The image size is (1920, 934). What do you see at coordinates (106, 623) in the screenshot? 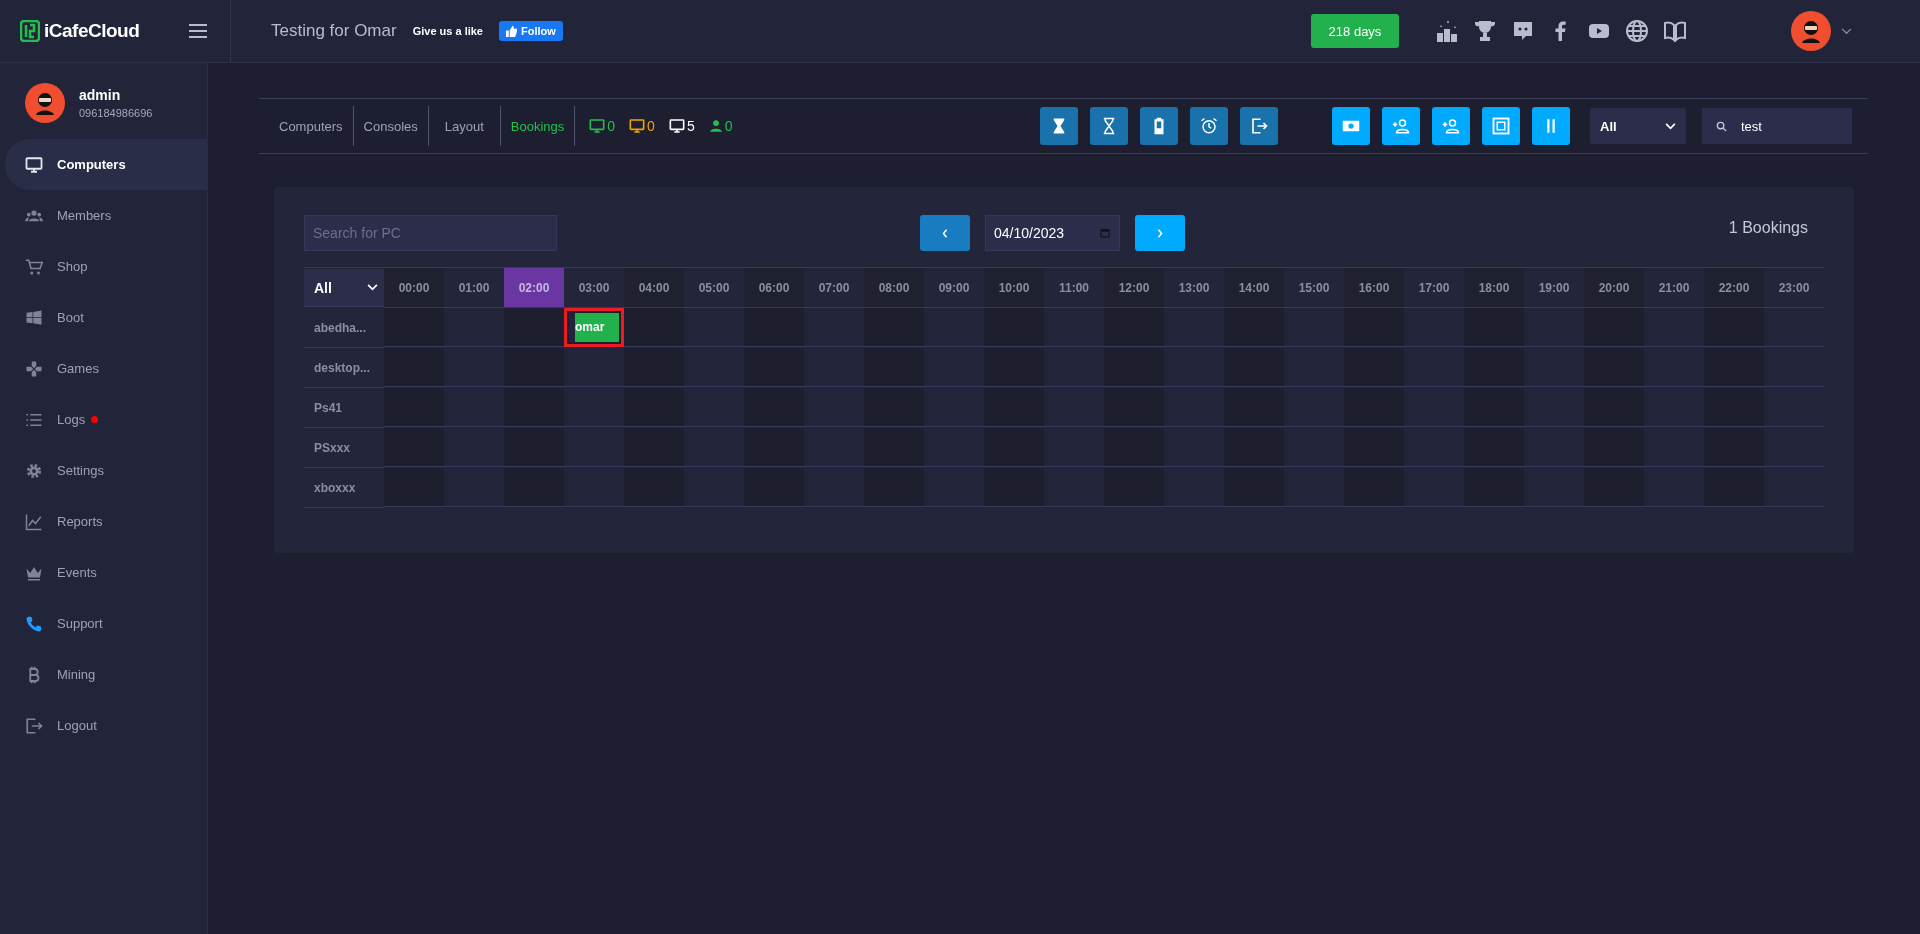
I see `sidebar-item: Support` at bounding box center [106, 623].